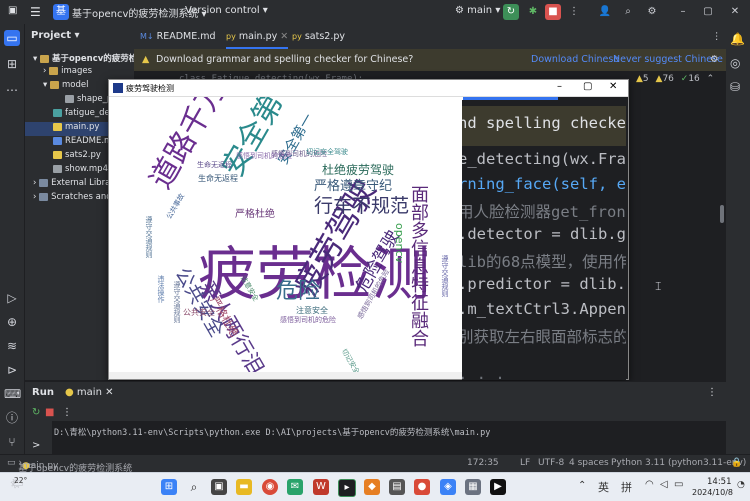 This screenshot has width=750, height=501. Describe the element at coordinates (257, 36) in the screenshot. I see `tab-main: py main.py ✕` at that location.